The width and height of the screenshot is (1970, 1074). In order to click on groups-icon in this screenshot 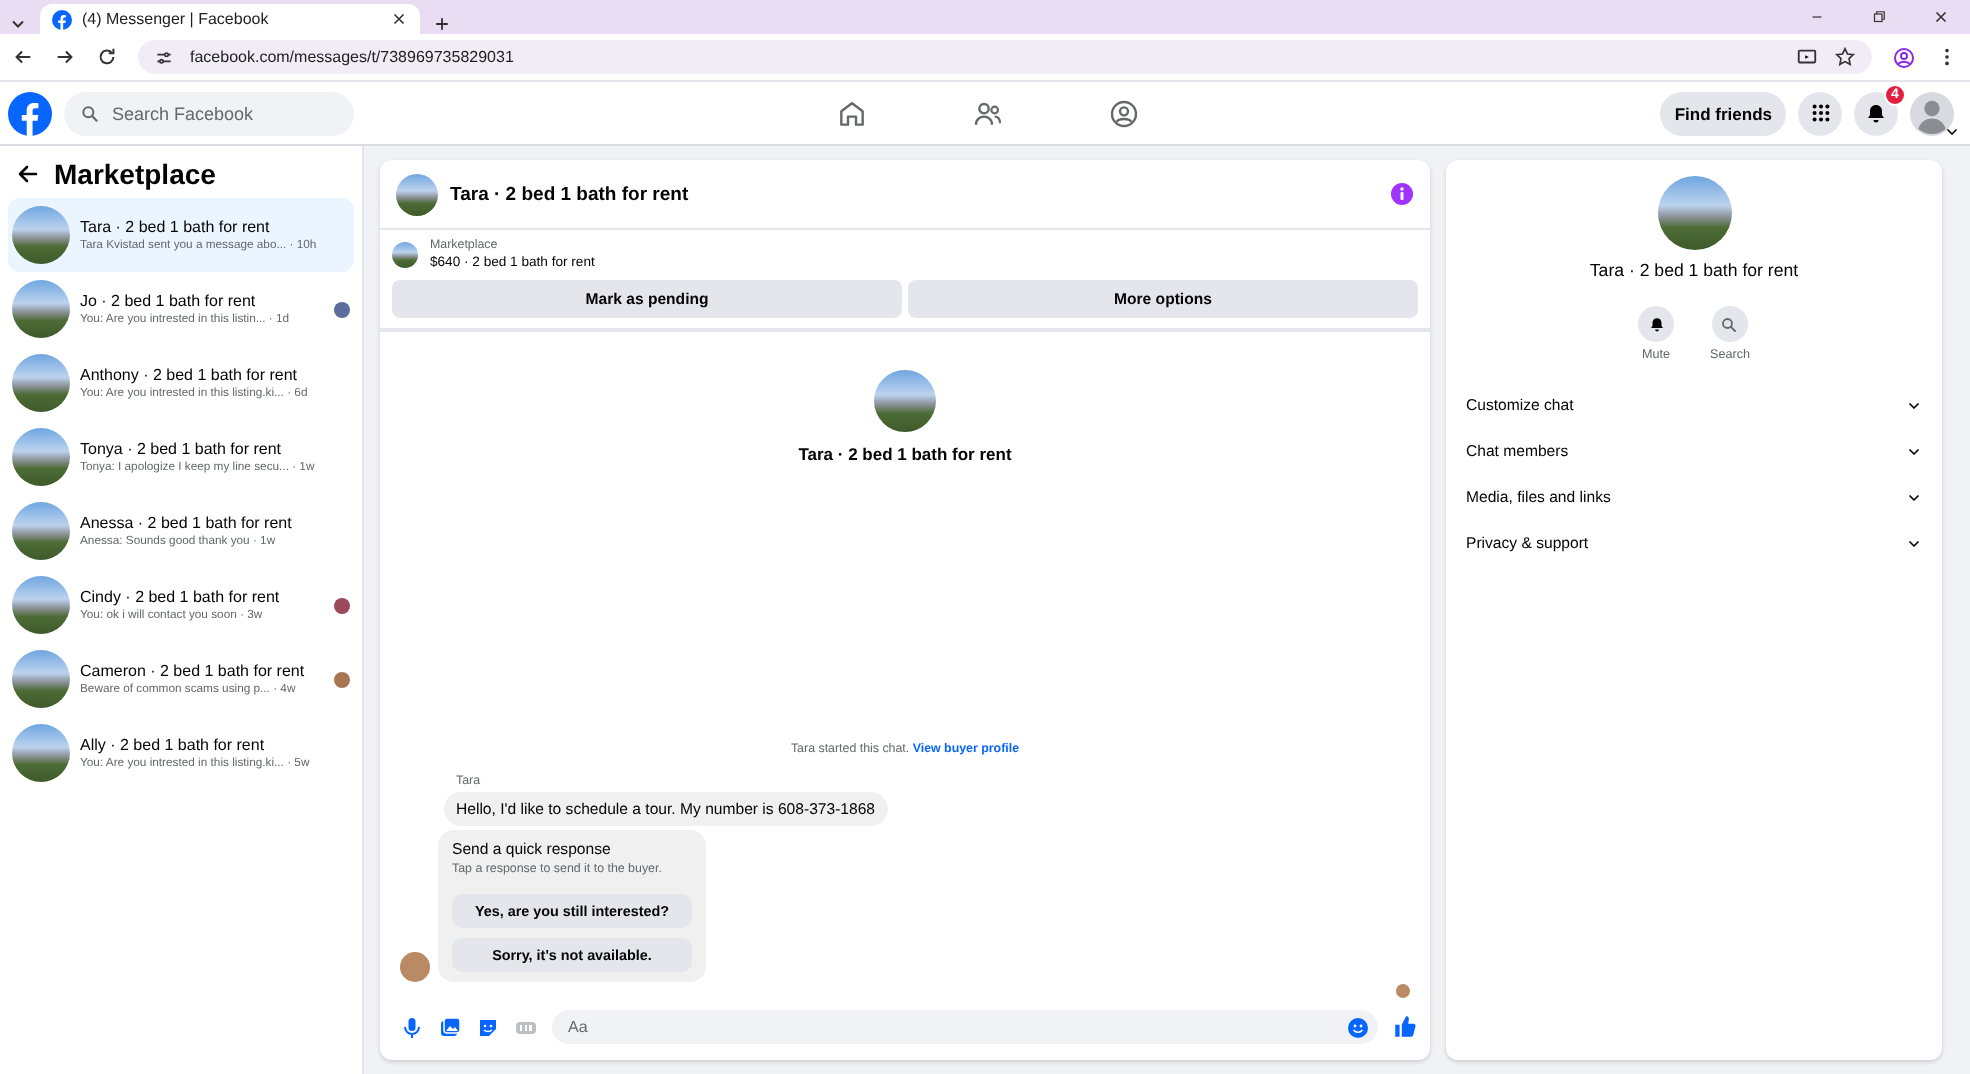, I will do `click(1123, 113)`.